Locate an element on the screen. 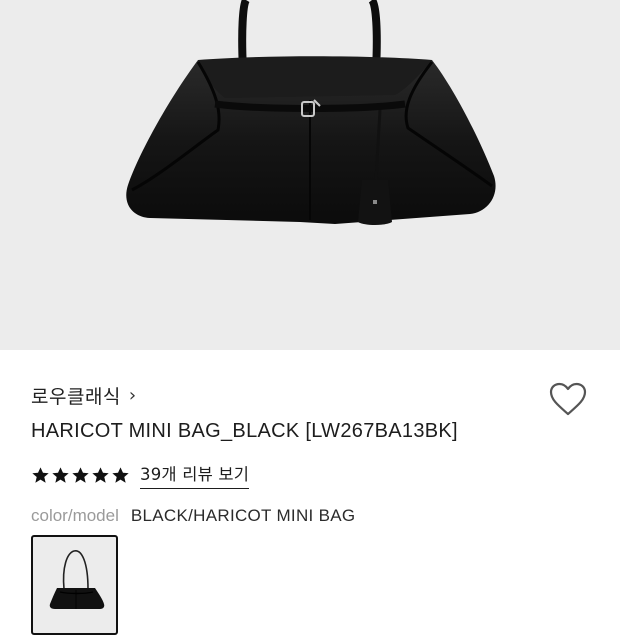 The image size is (620, 635). option-label: color/model is located at coordinates (75, 515).